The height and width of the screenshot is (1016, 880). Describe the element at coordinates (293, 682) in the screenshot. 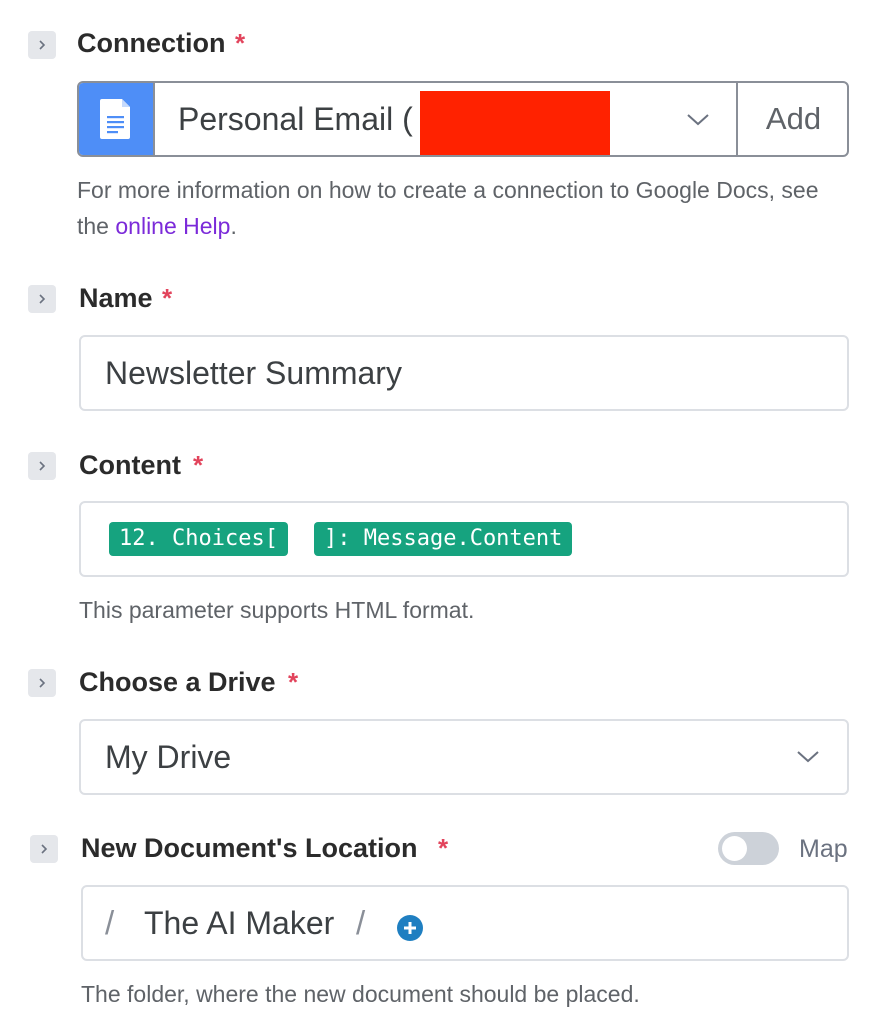

I see `drive-required-mark: *` at that location.